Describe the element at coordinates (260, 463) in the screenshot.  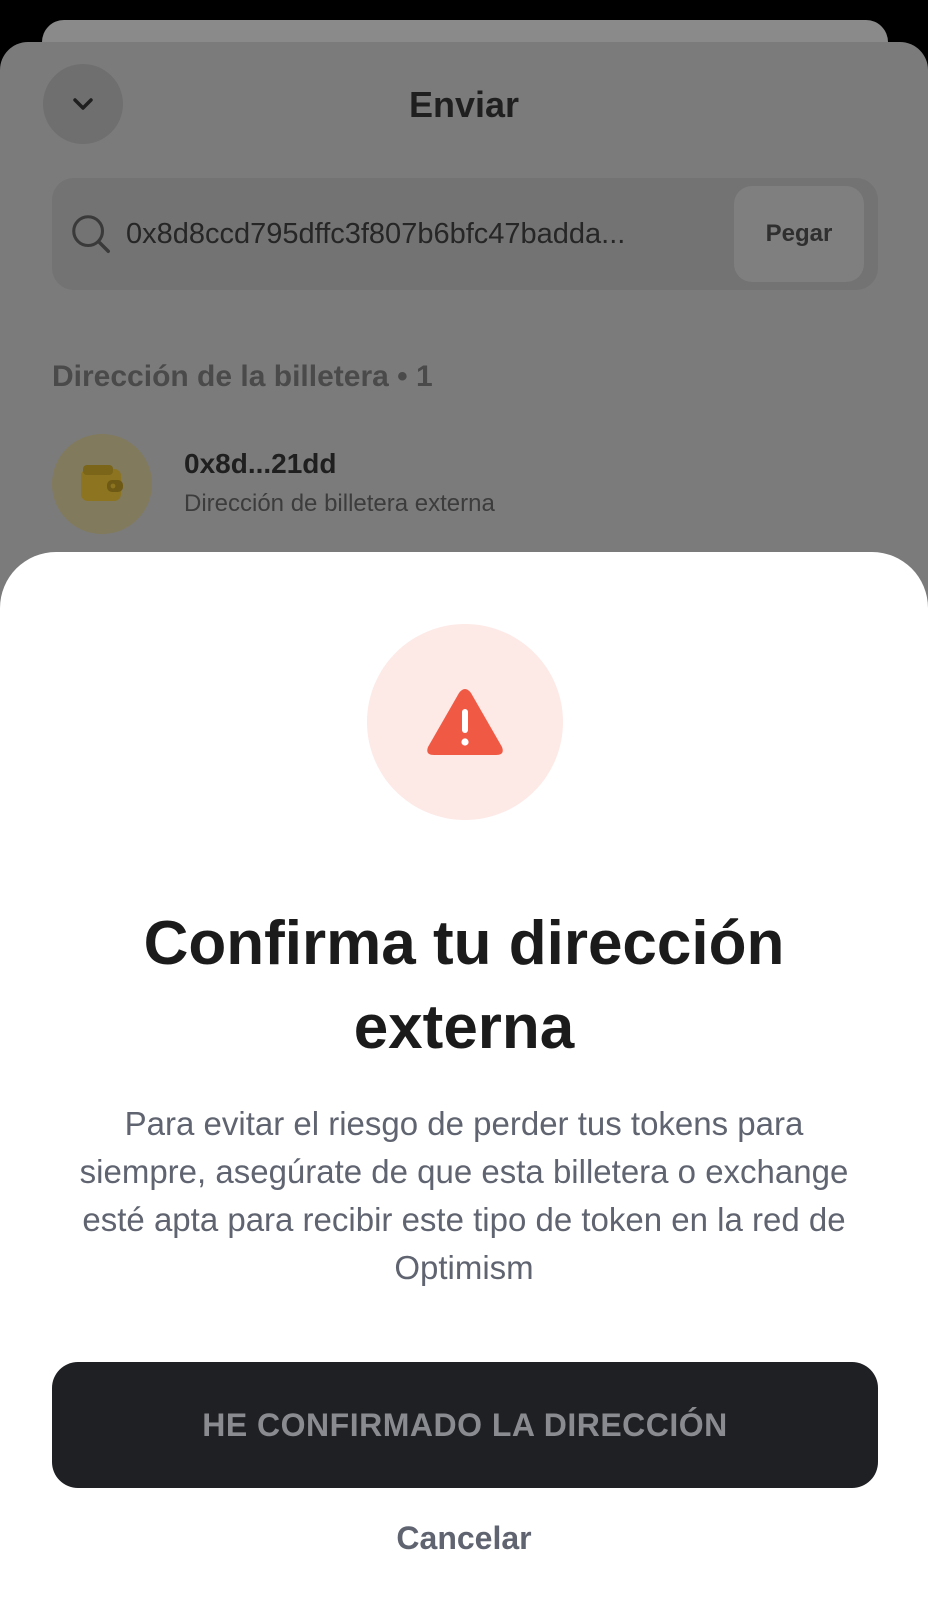
I see `wallet-address: 0x8d...21dd` at that location.